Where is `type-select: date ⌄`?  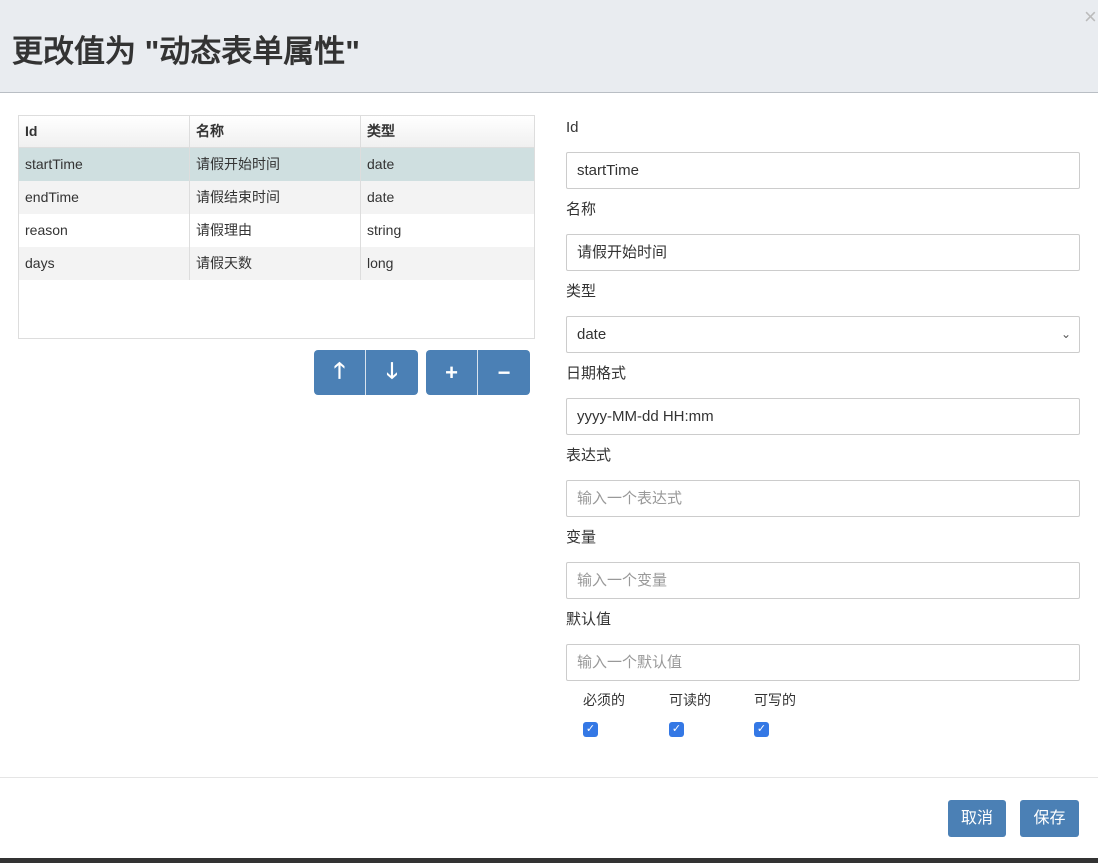
type-select: date ⌄ is located at coordinates (823, 334).